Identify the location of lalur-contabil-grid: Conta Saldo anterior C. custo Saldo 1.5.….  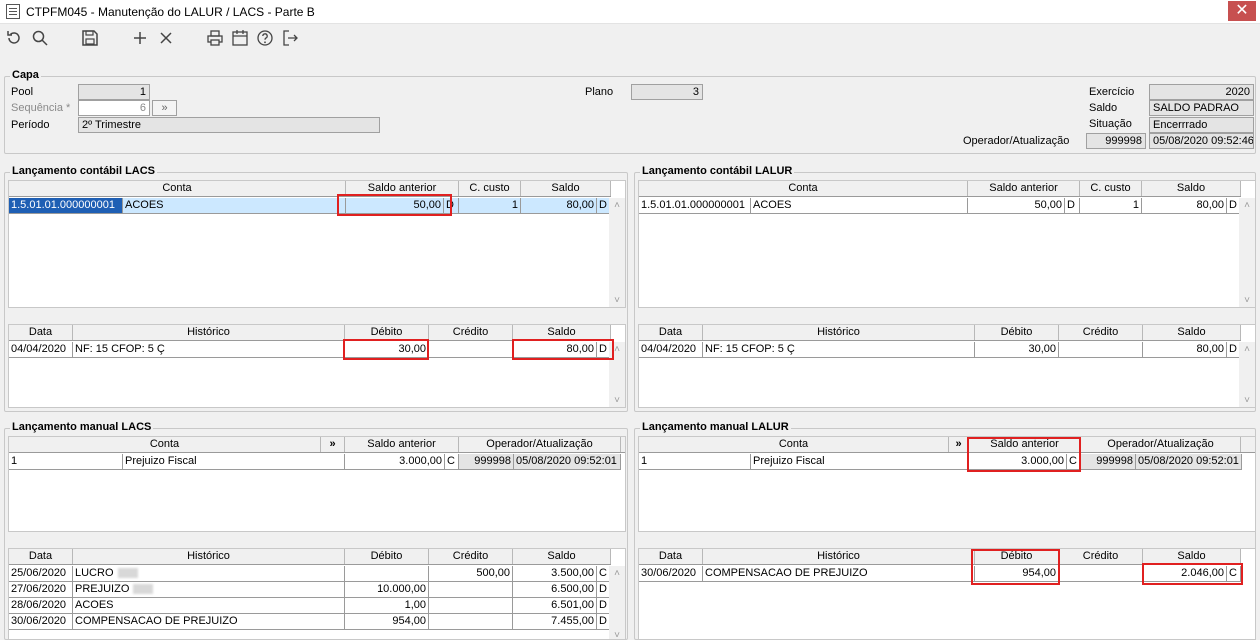
(947, 244).